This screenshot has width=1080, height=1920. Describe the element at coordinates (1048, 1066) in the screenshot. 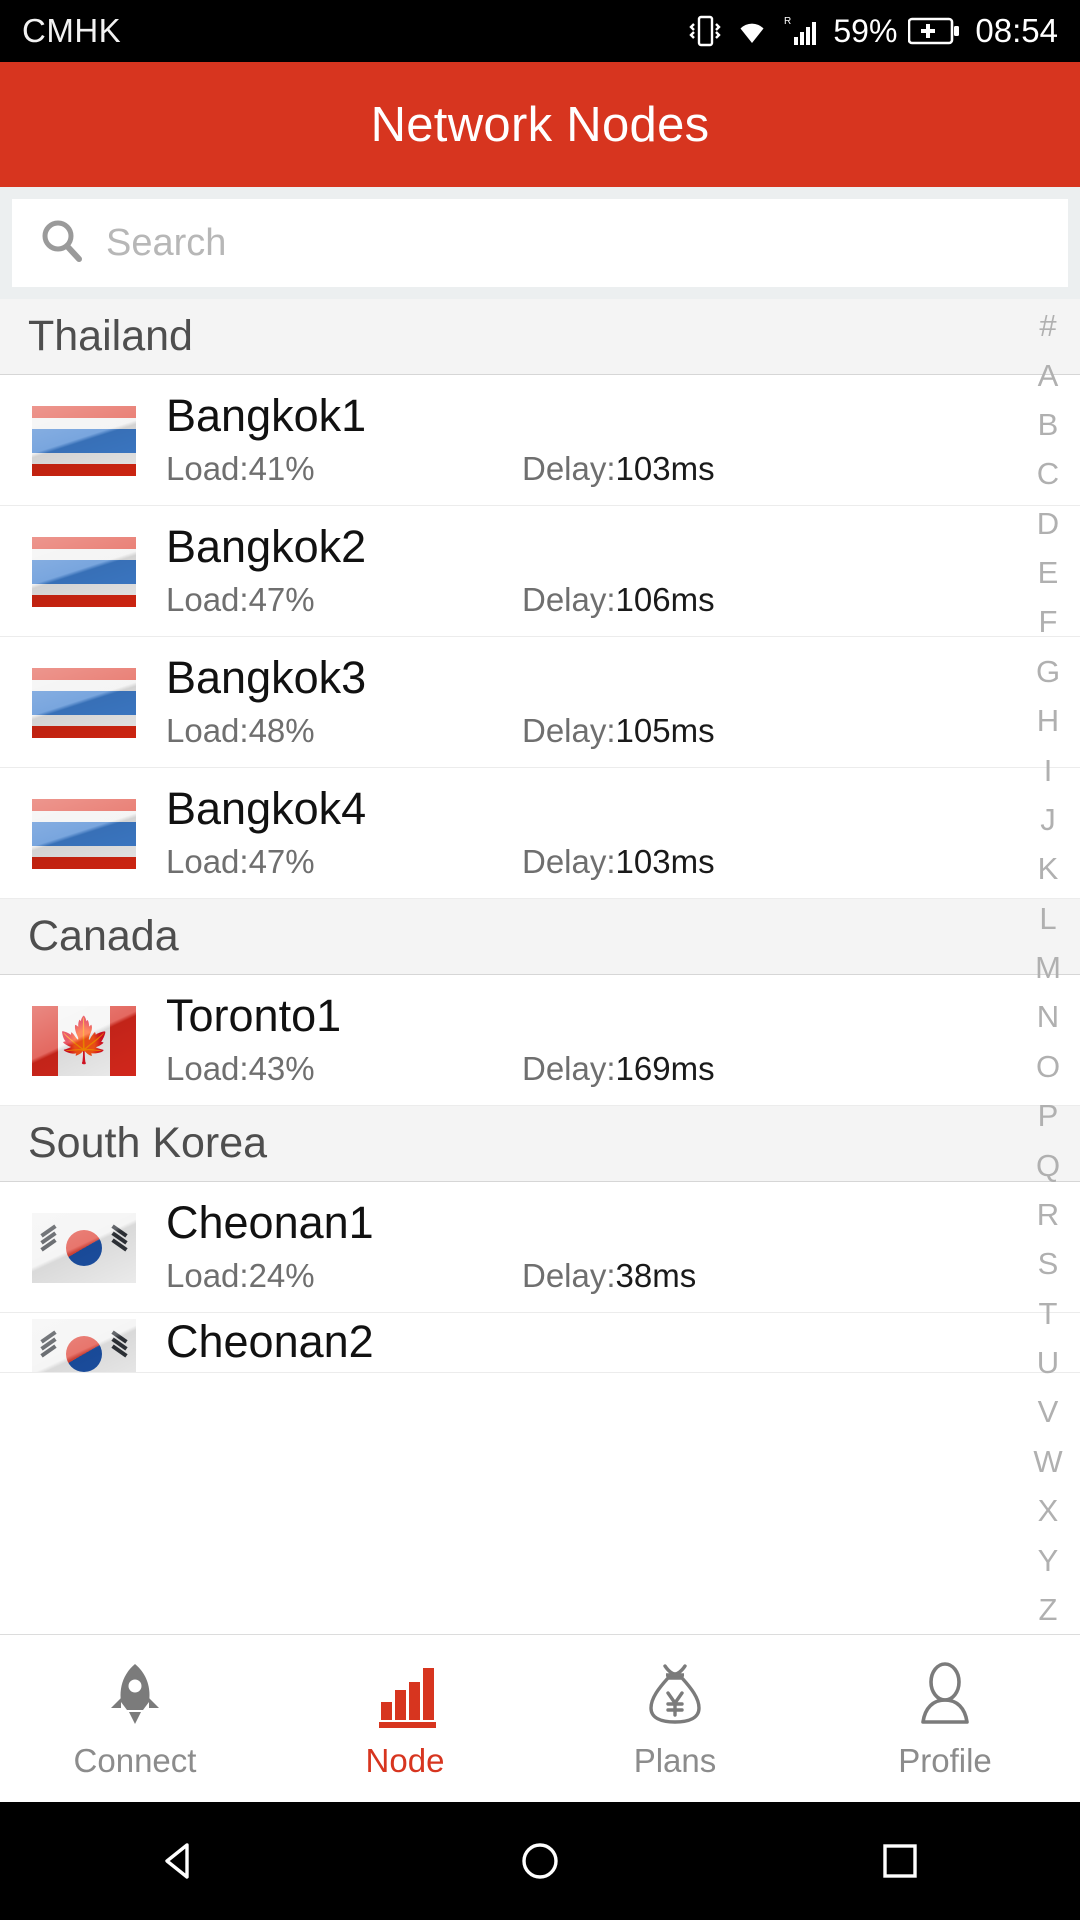

I see `alpha-index-letter: O` at that location.